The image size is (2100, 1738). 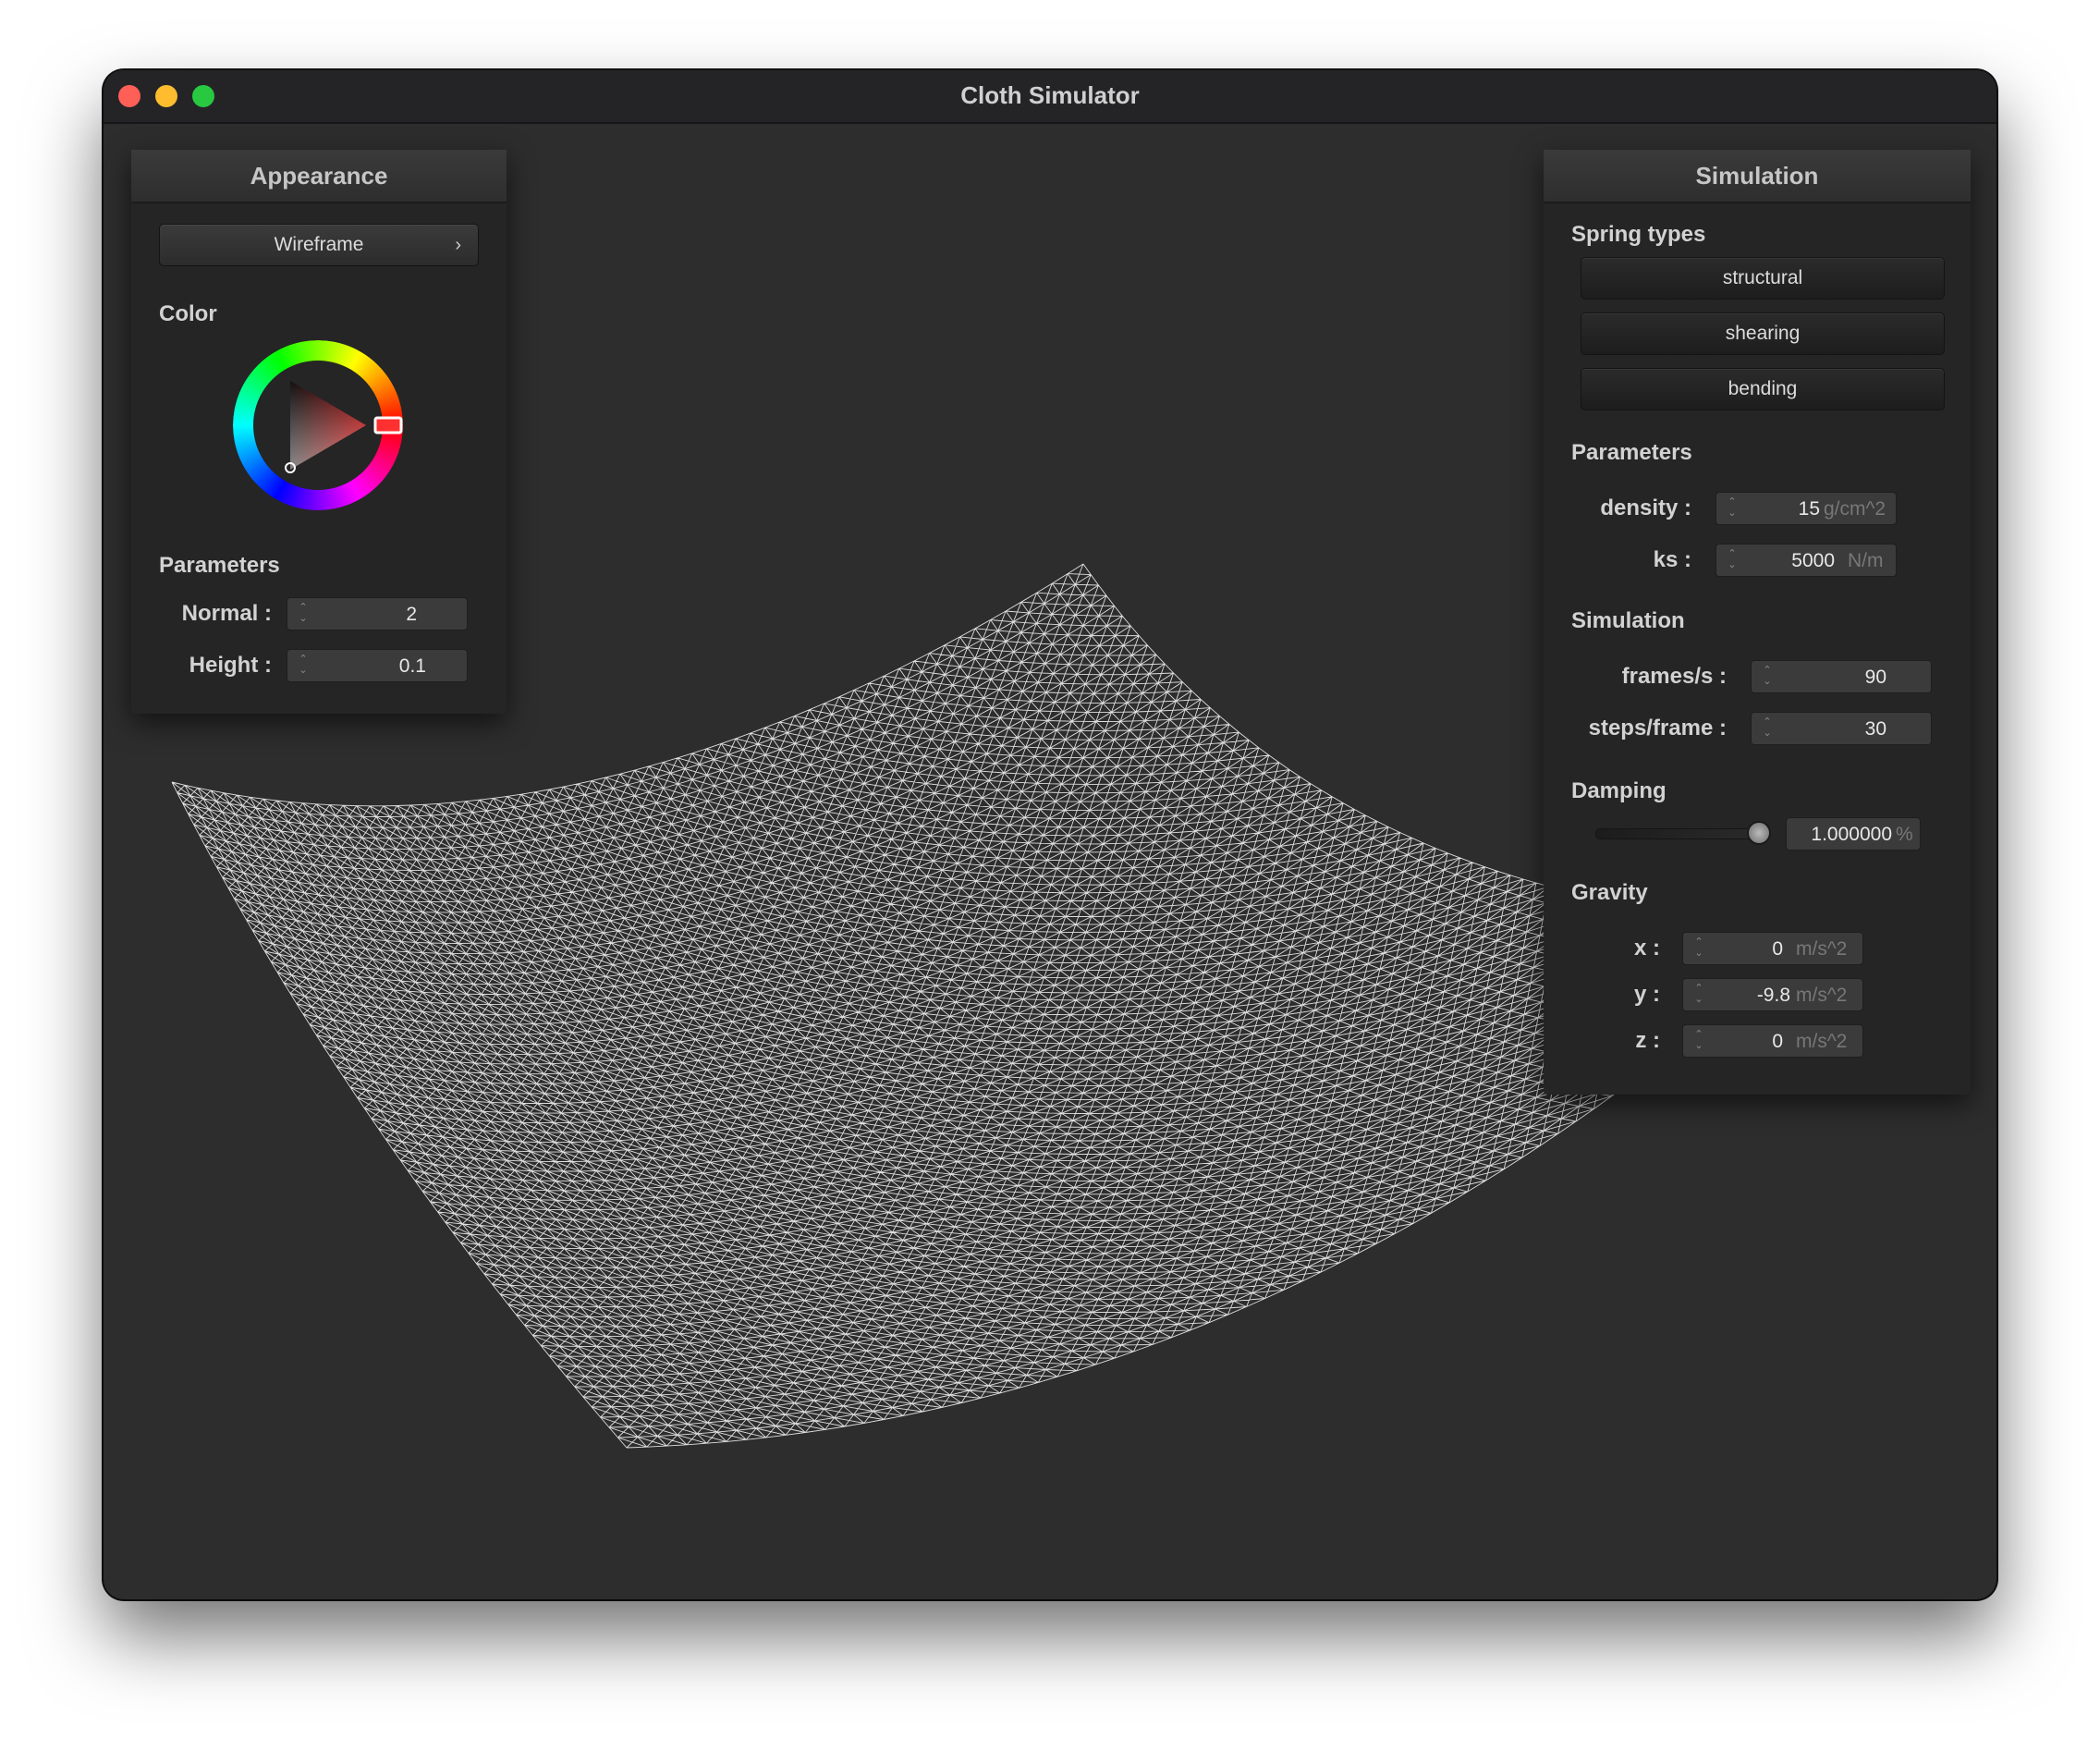 I want to click on damping-unit: %, so click(x=1904, y=834).